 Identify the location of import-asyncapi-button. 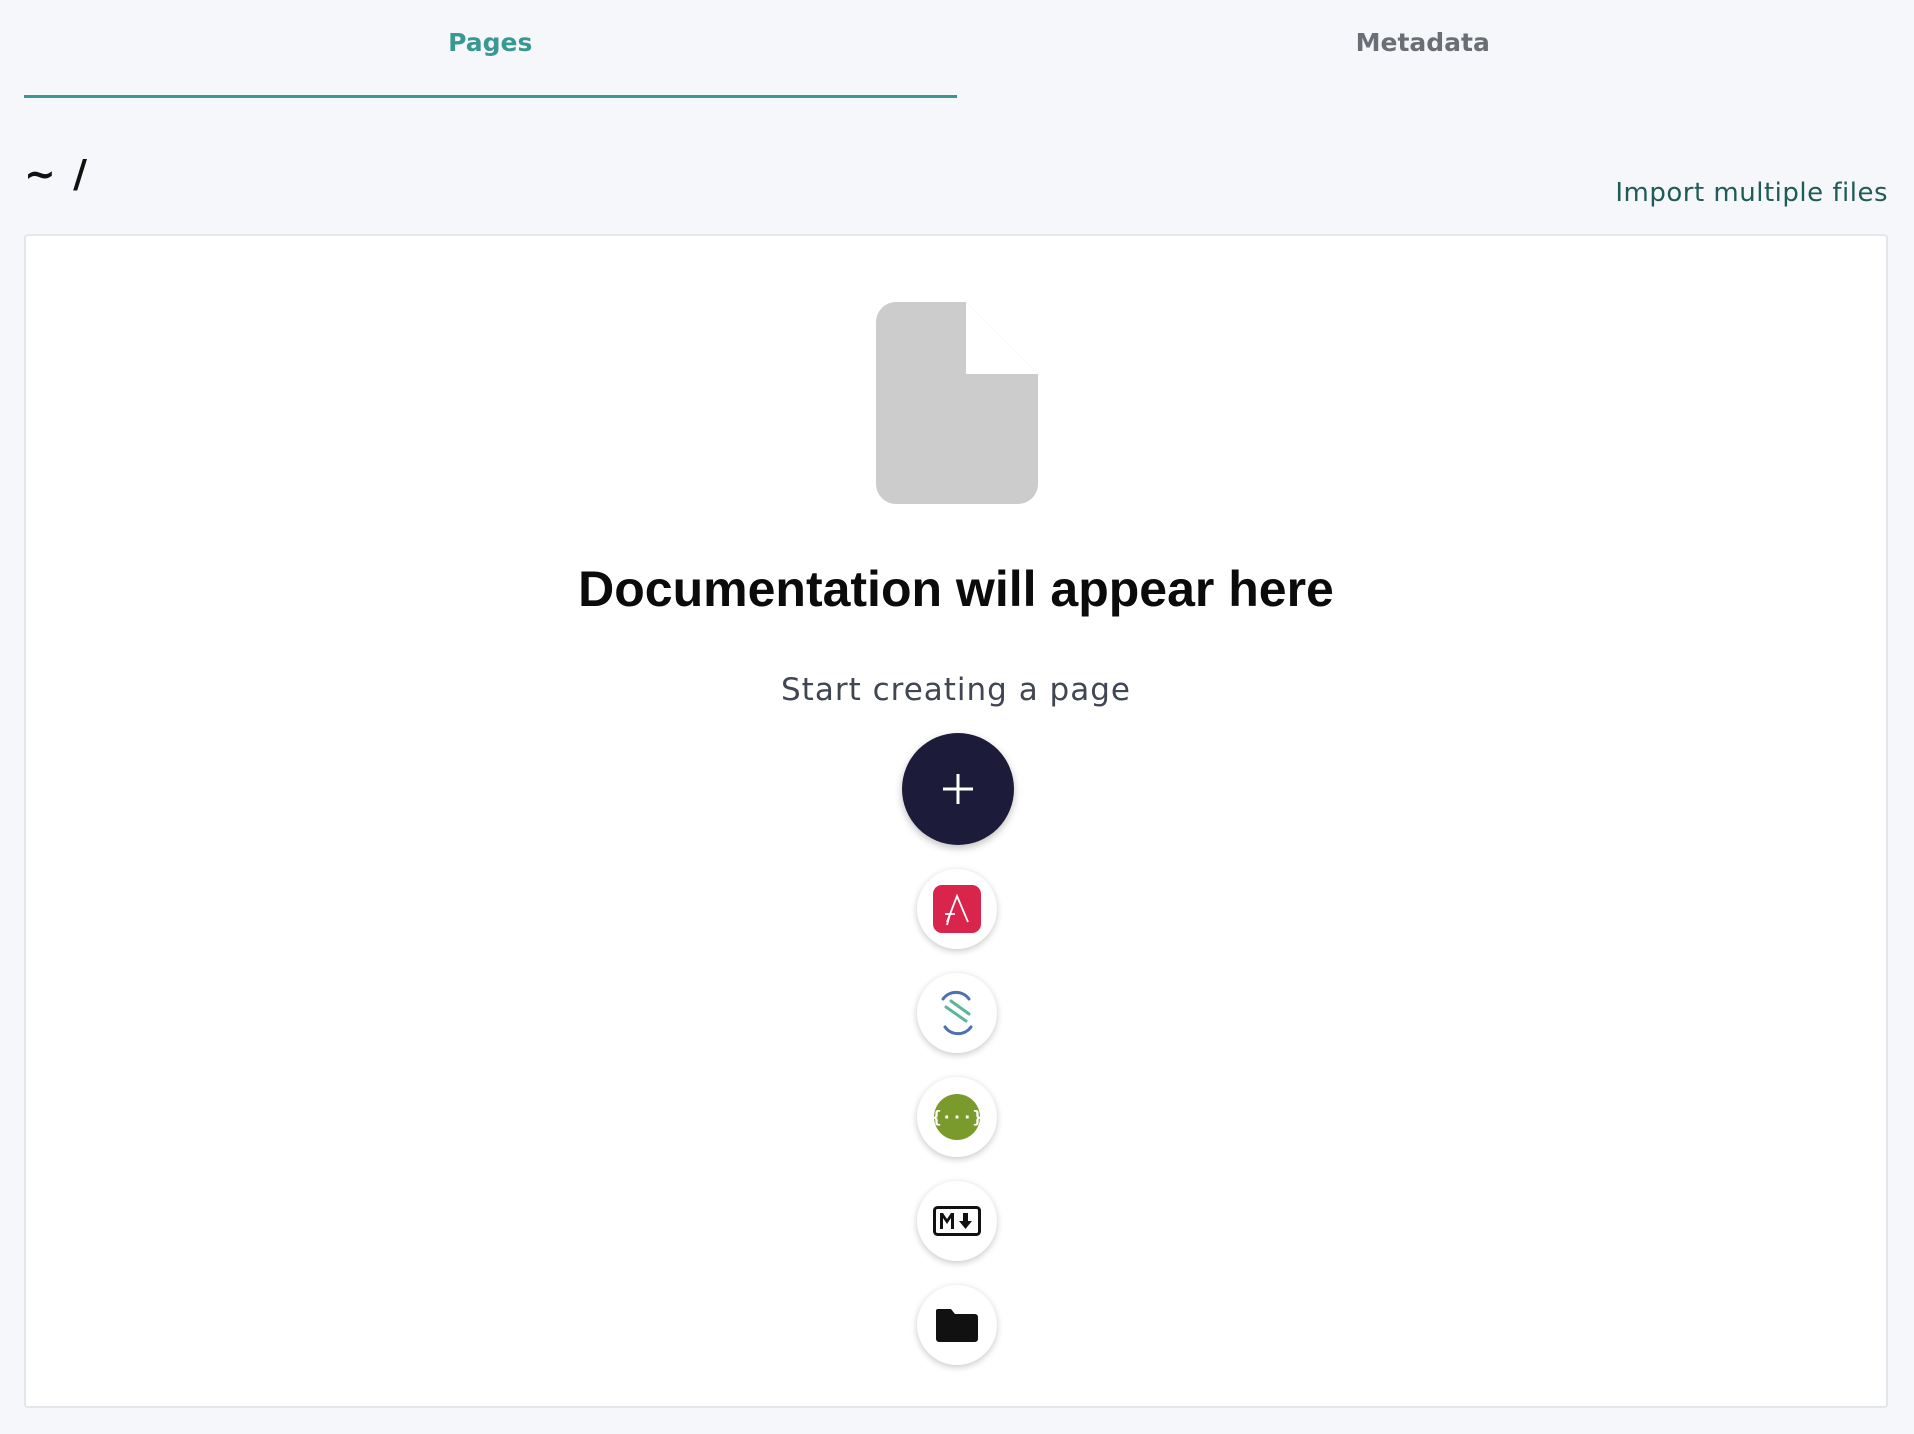
(957, 909).